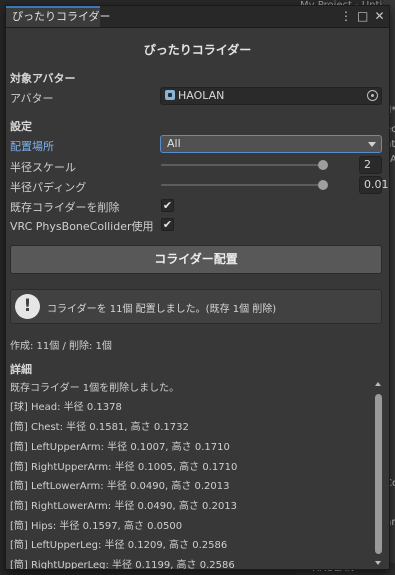  What do you see at coordinates (96, 526) in the screenshot?
I see `log-line: [筒] Hips: 半径 0.1597, 高さ 0.0500` at bounding box center [96, 526].